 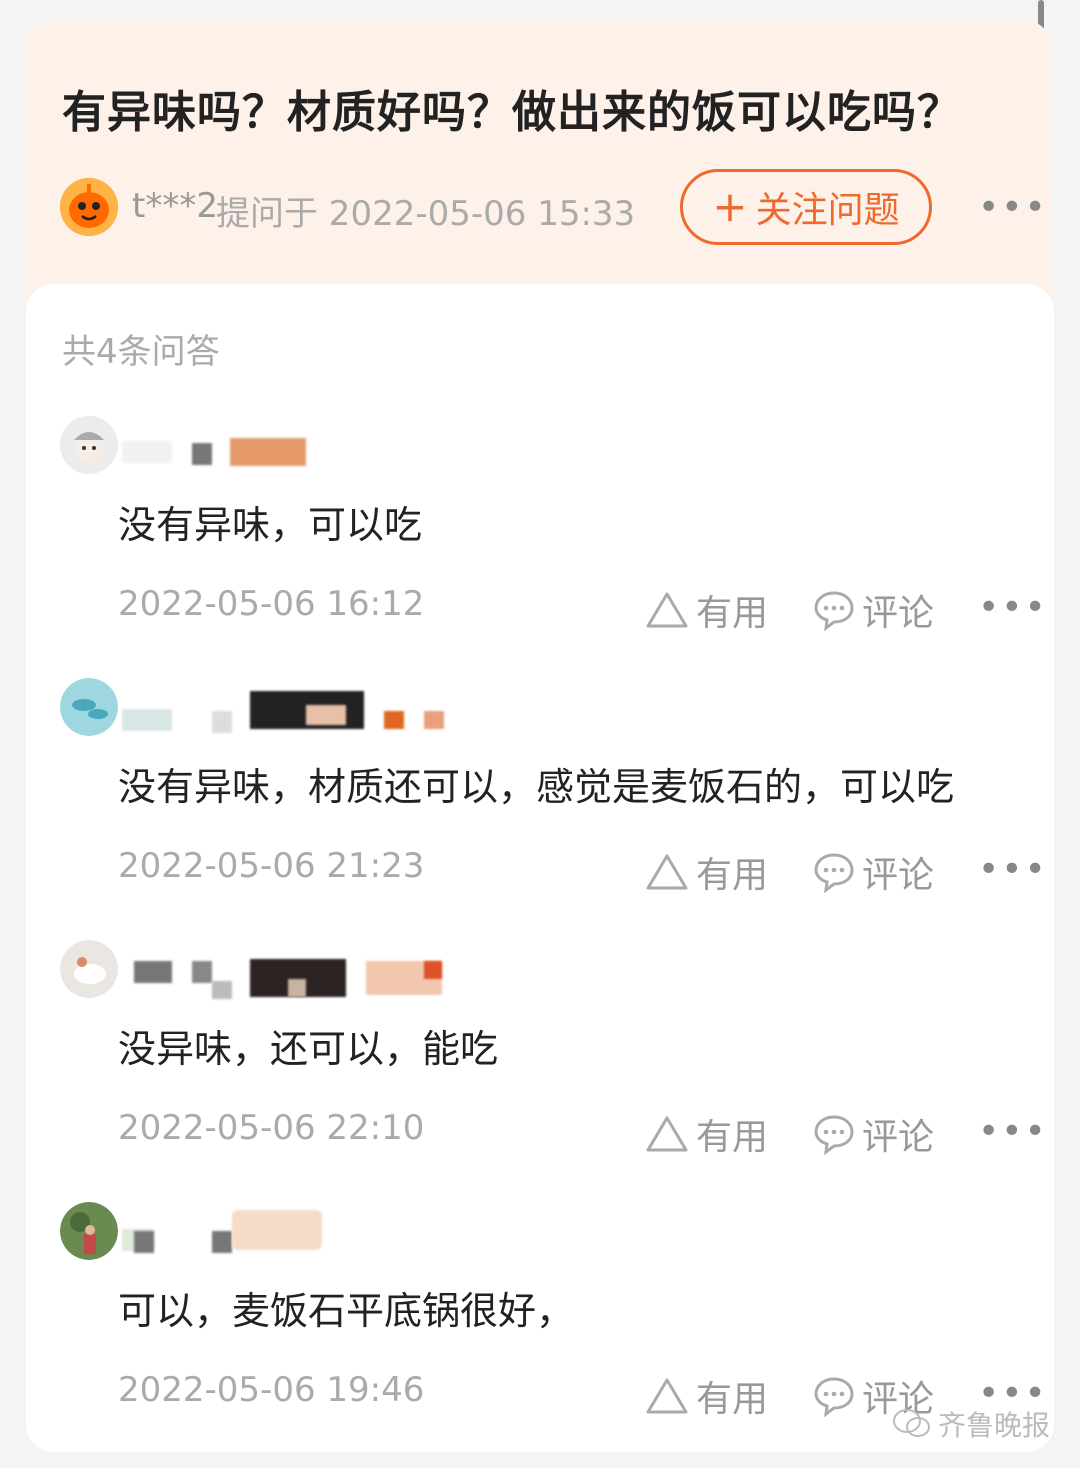 What do you see at coordinates (346, 1311) in the screenshot?
I see `answer-text: 可以，麦饭石平底锅很好，` at bounding box center [346, 1311].